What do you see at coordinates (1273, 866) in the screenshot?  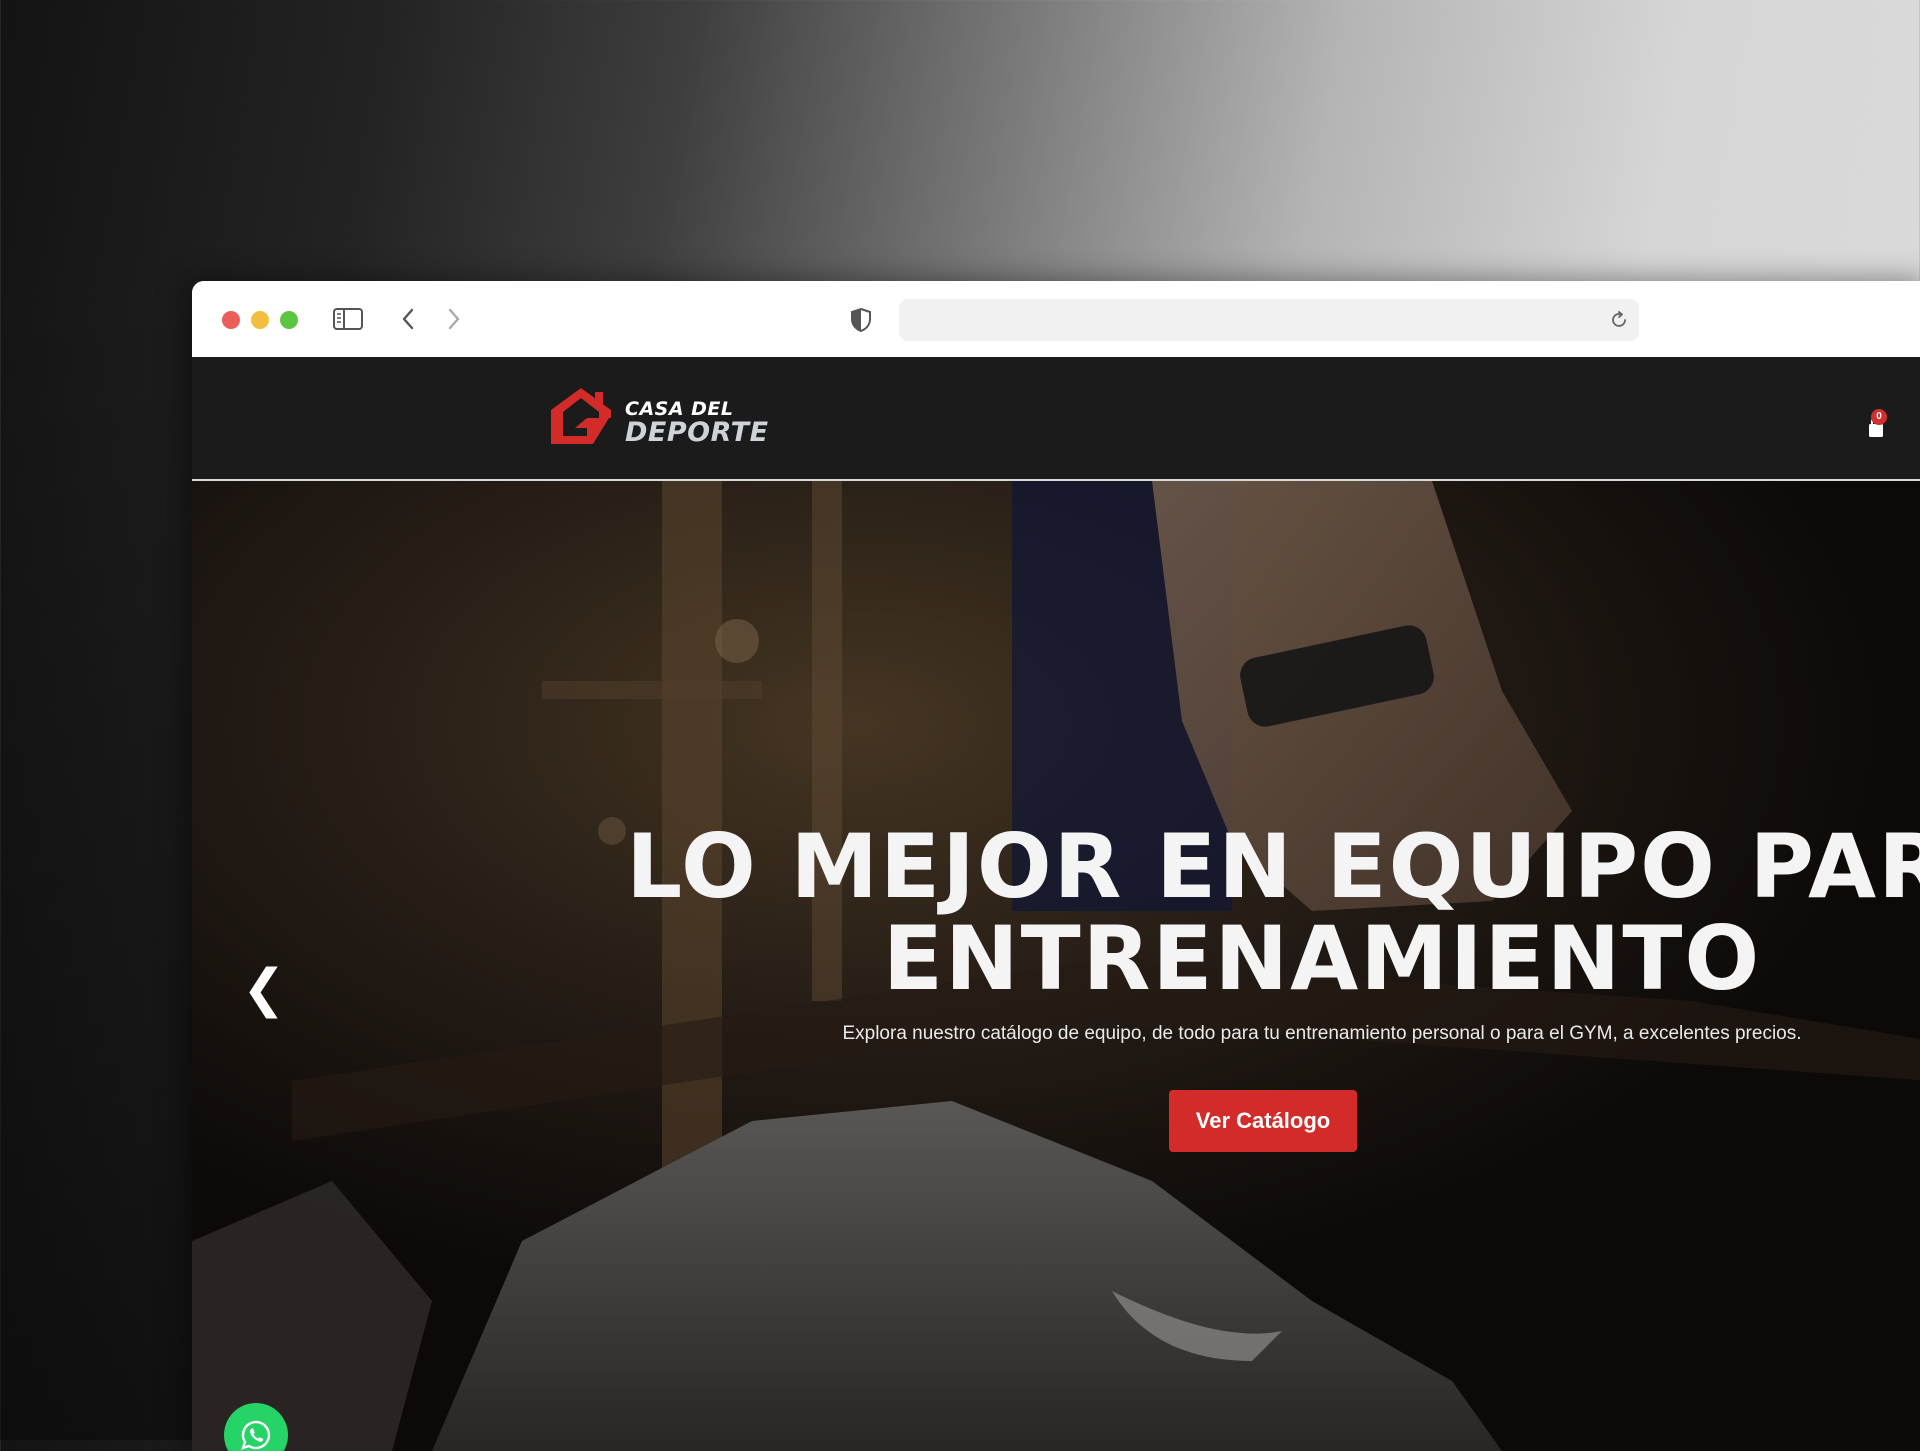 I see `hero-title-line1: LO MEJOR EN EQUIPO PARA` at bounding box center [1273, 866].